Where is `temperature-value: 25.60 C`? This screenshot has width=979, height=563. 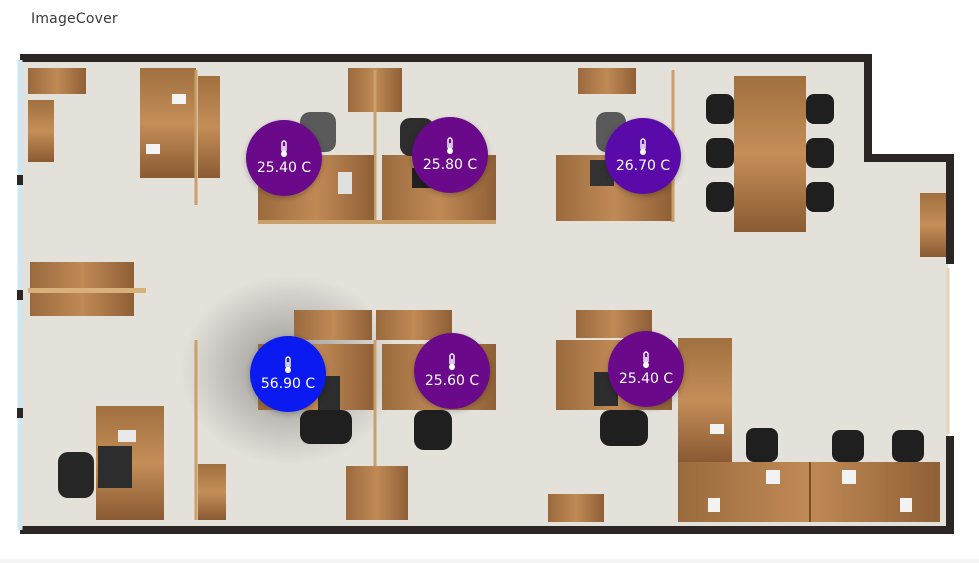
temperature-value: 25.60 C is located at coordinates (452, 381).